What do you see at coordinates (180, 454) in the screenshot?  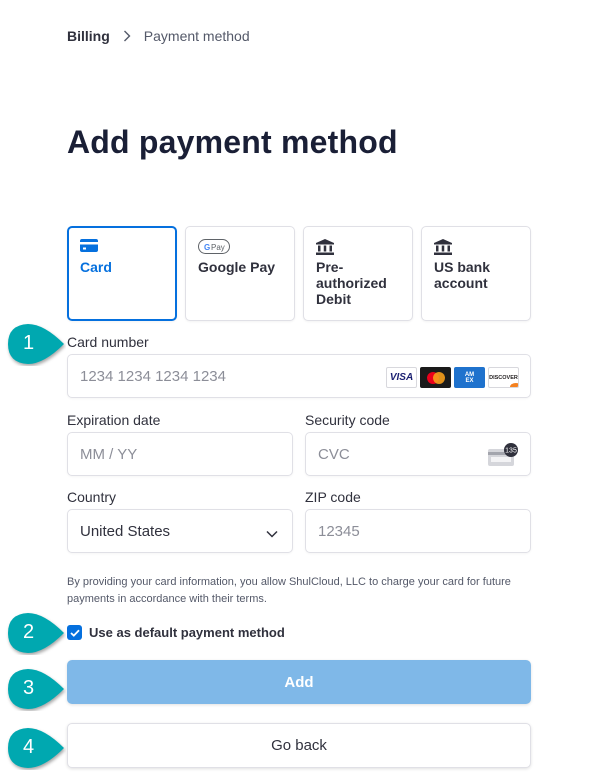 I see `expiration-date-input: MM / YY` at bounding box center [180, 454].